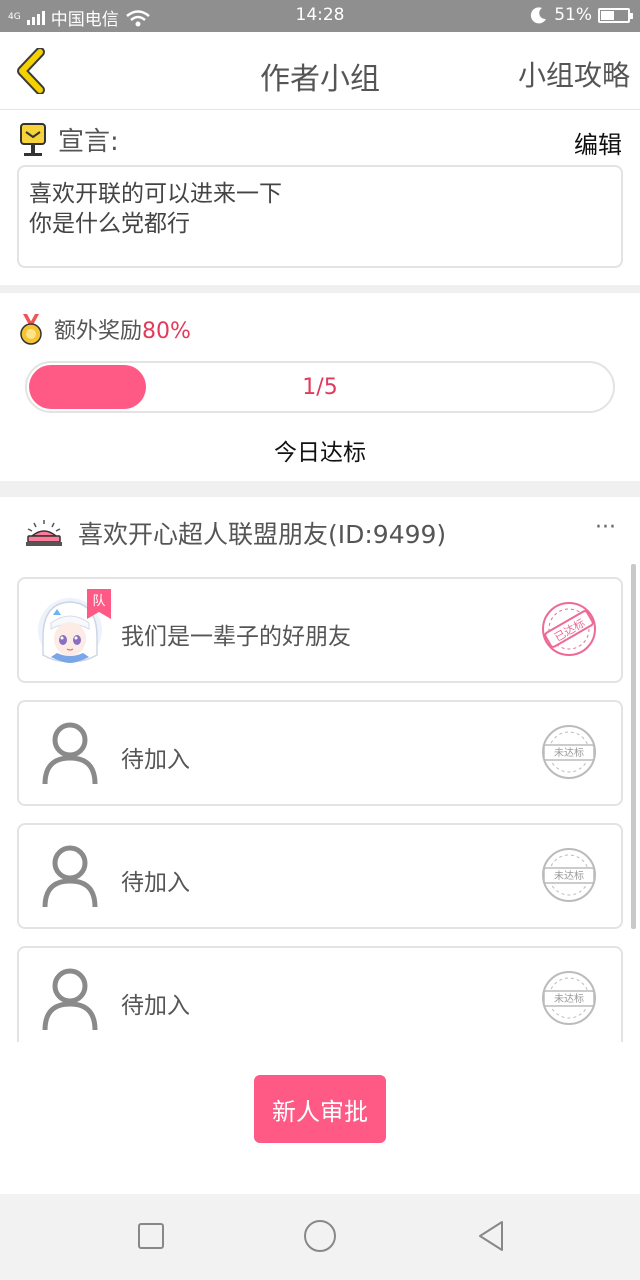 The width and height of the screenshot is (640, 1280). I want to click on group-emblem-icon, so click(44, 533).